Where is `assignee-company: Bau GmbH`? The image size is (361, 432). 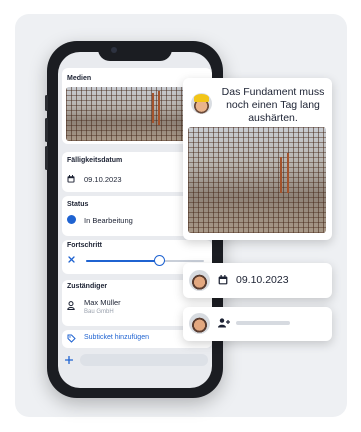 assignee-company: Bau GmbH is located at coordinates (99, 312).